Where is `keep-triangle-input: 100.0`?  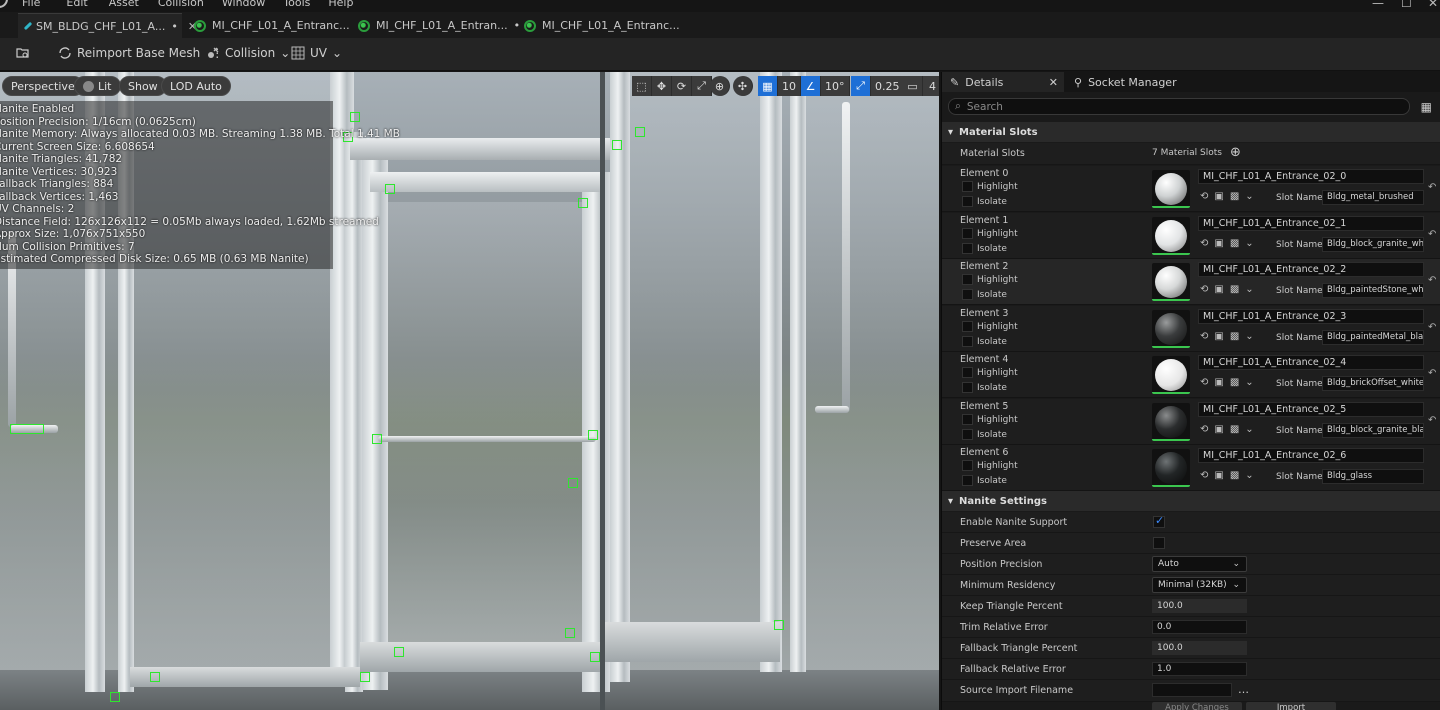
keep-triangle-input: 100.0 is located at coordinates (1199, 606).